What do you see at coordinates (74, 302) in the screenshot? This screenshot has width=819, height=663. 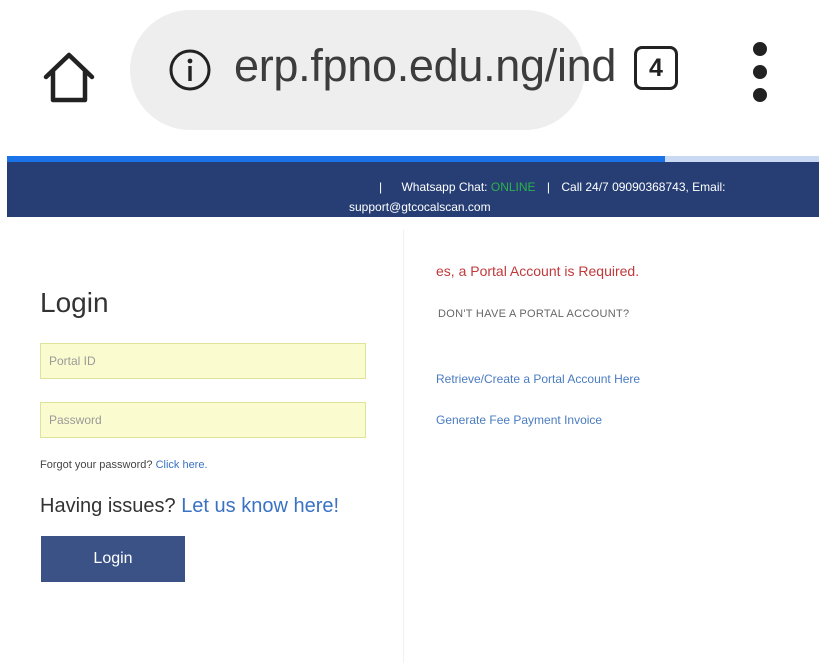 I see `login-title: Login` at bounding box center [74, 302].